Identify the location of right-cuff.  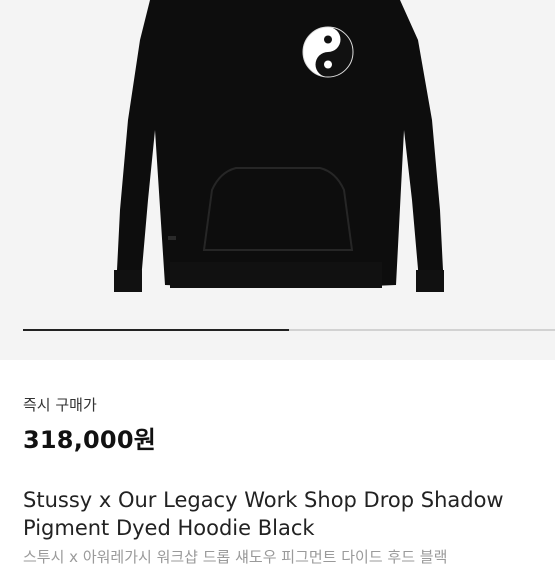
(430, 281).